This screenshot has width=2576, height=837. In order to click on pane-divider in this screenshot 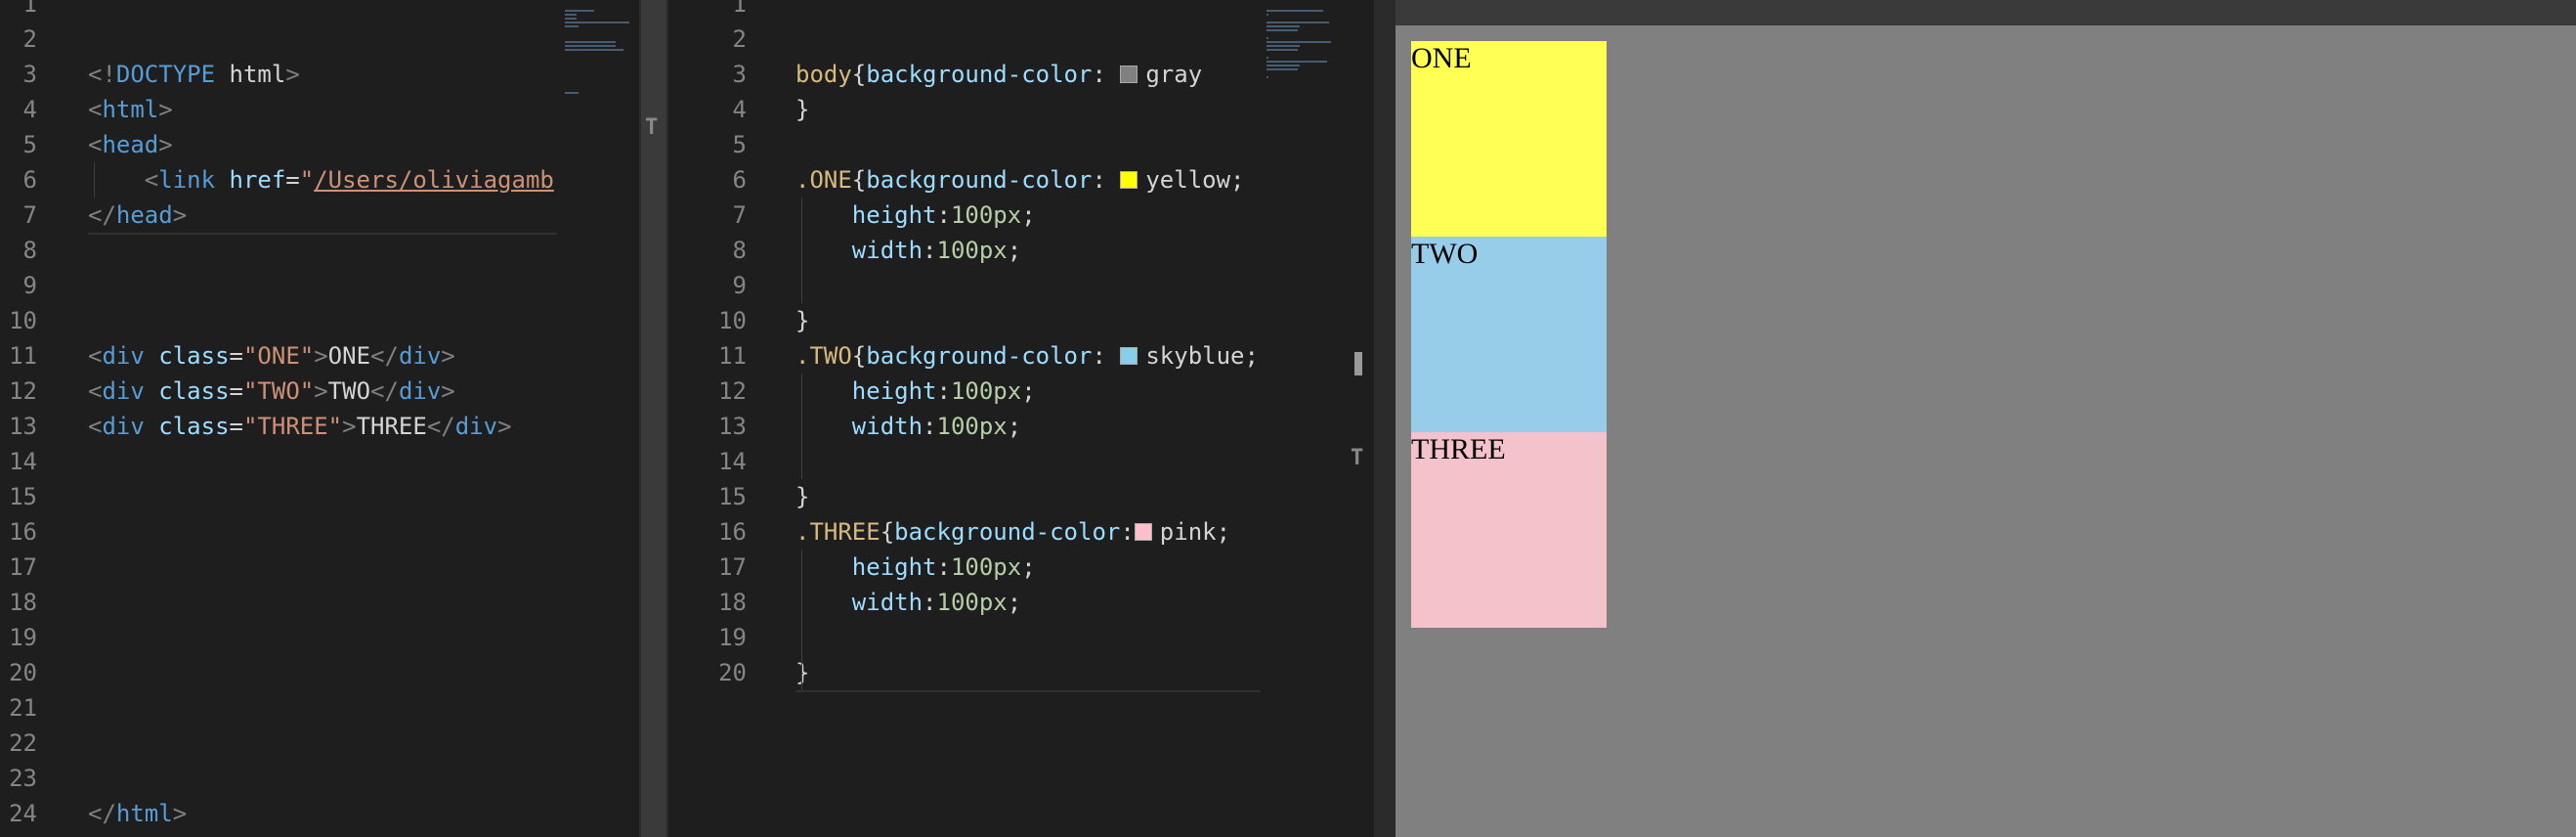, I will do `click(1384, 418)`.